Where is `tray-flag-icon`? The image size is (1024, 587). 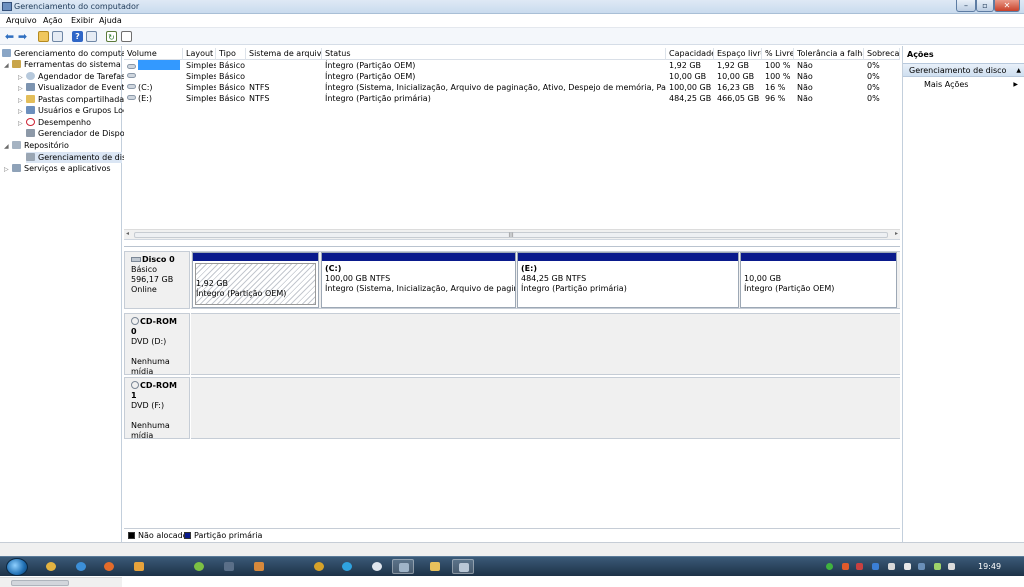
tray-flag-icon is located at coordinates (907, 566).